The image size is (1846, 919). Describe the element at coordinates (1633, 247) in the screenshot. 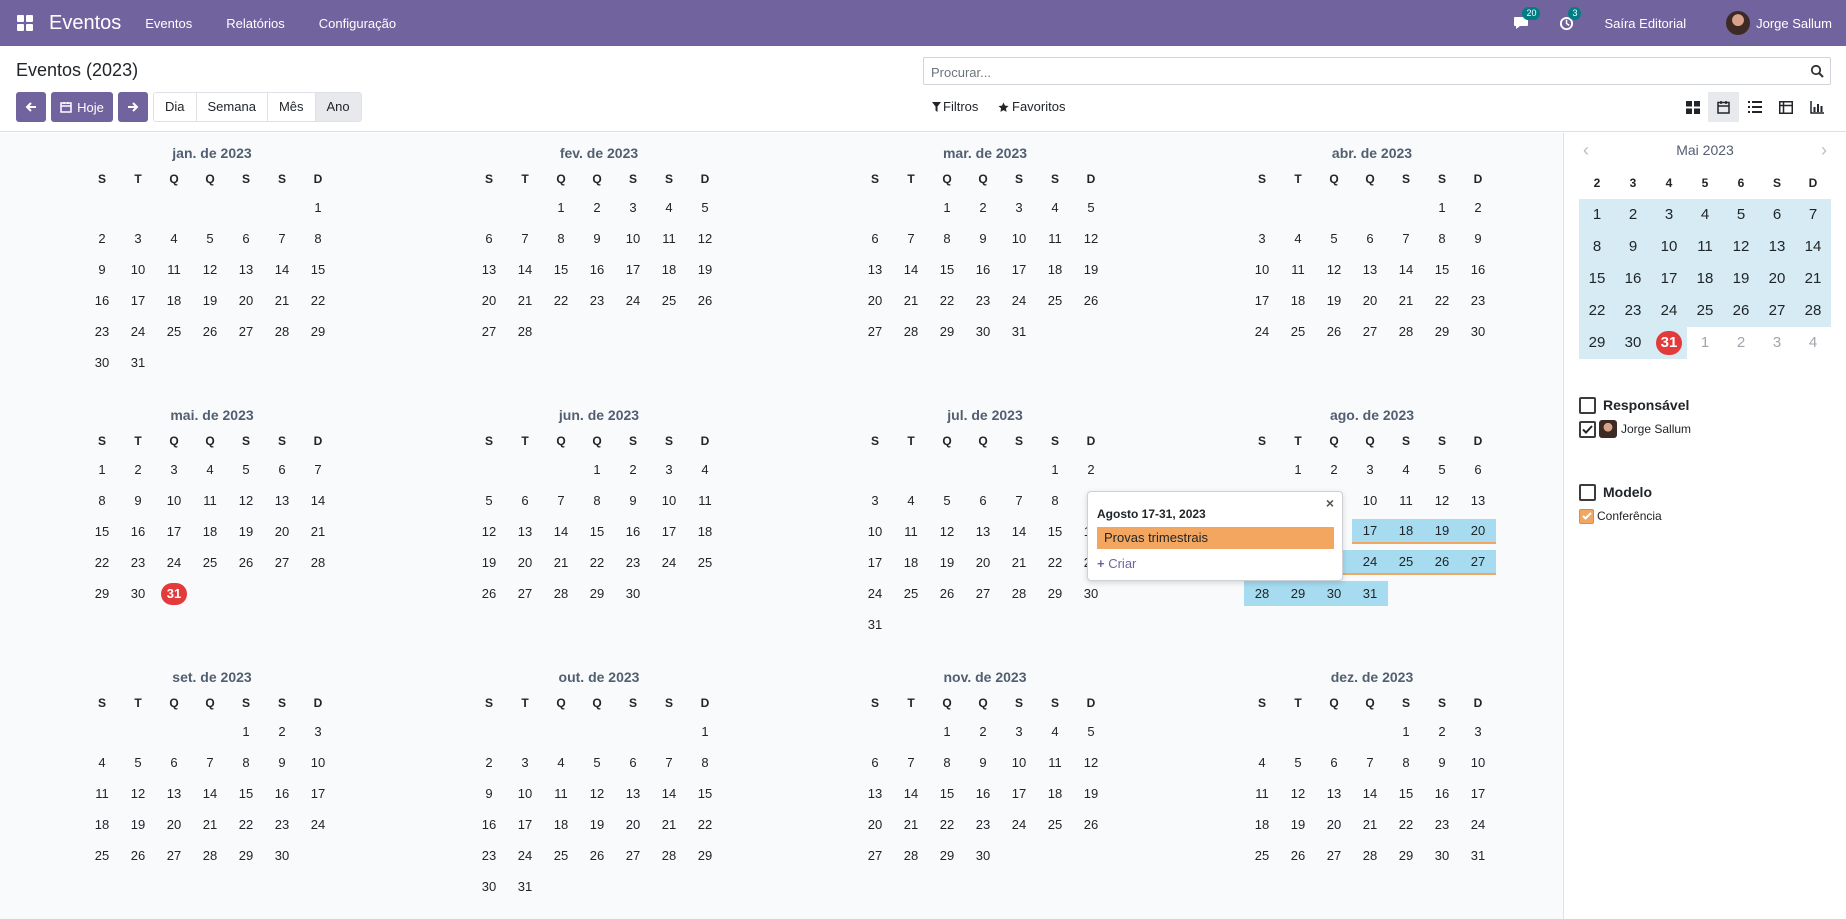

I see `mini-day-cell: 9` at that location.